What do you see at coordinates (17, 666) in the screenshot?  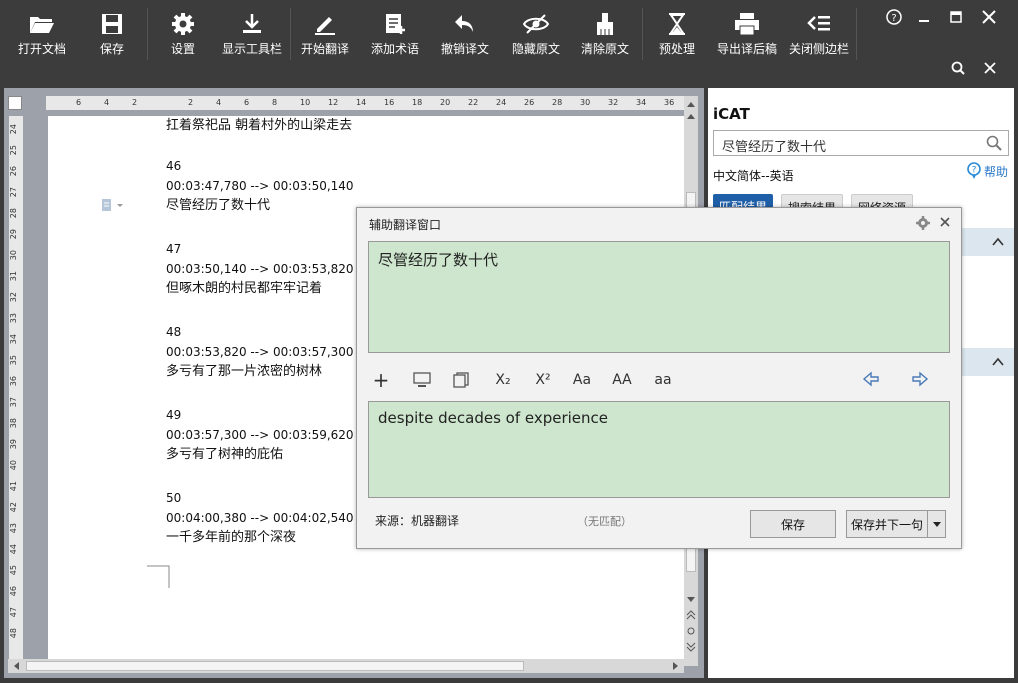 I see `scroll-left-icon` at bounding box center [17, 666].